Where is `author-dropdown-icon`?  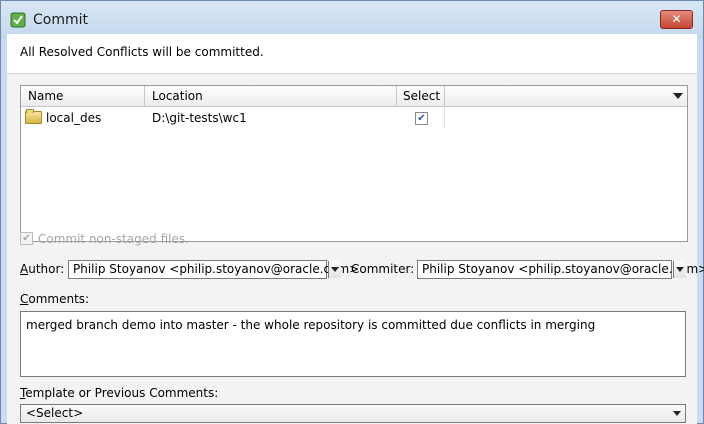
author-dropdown-icon is located at coordinates (334, 269).